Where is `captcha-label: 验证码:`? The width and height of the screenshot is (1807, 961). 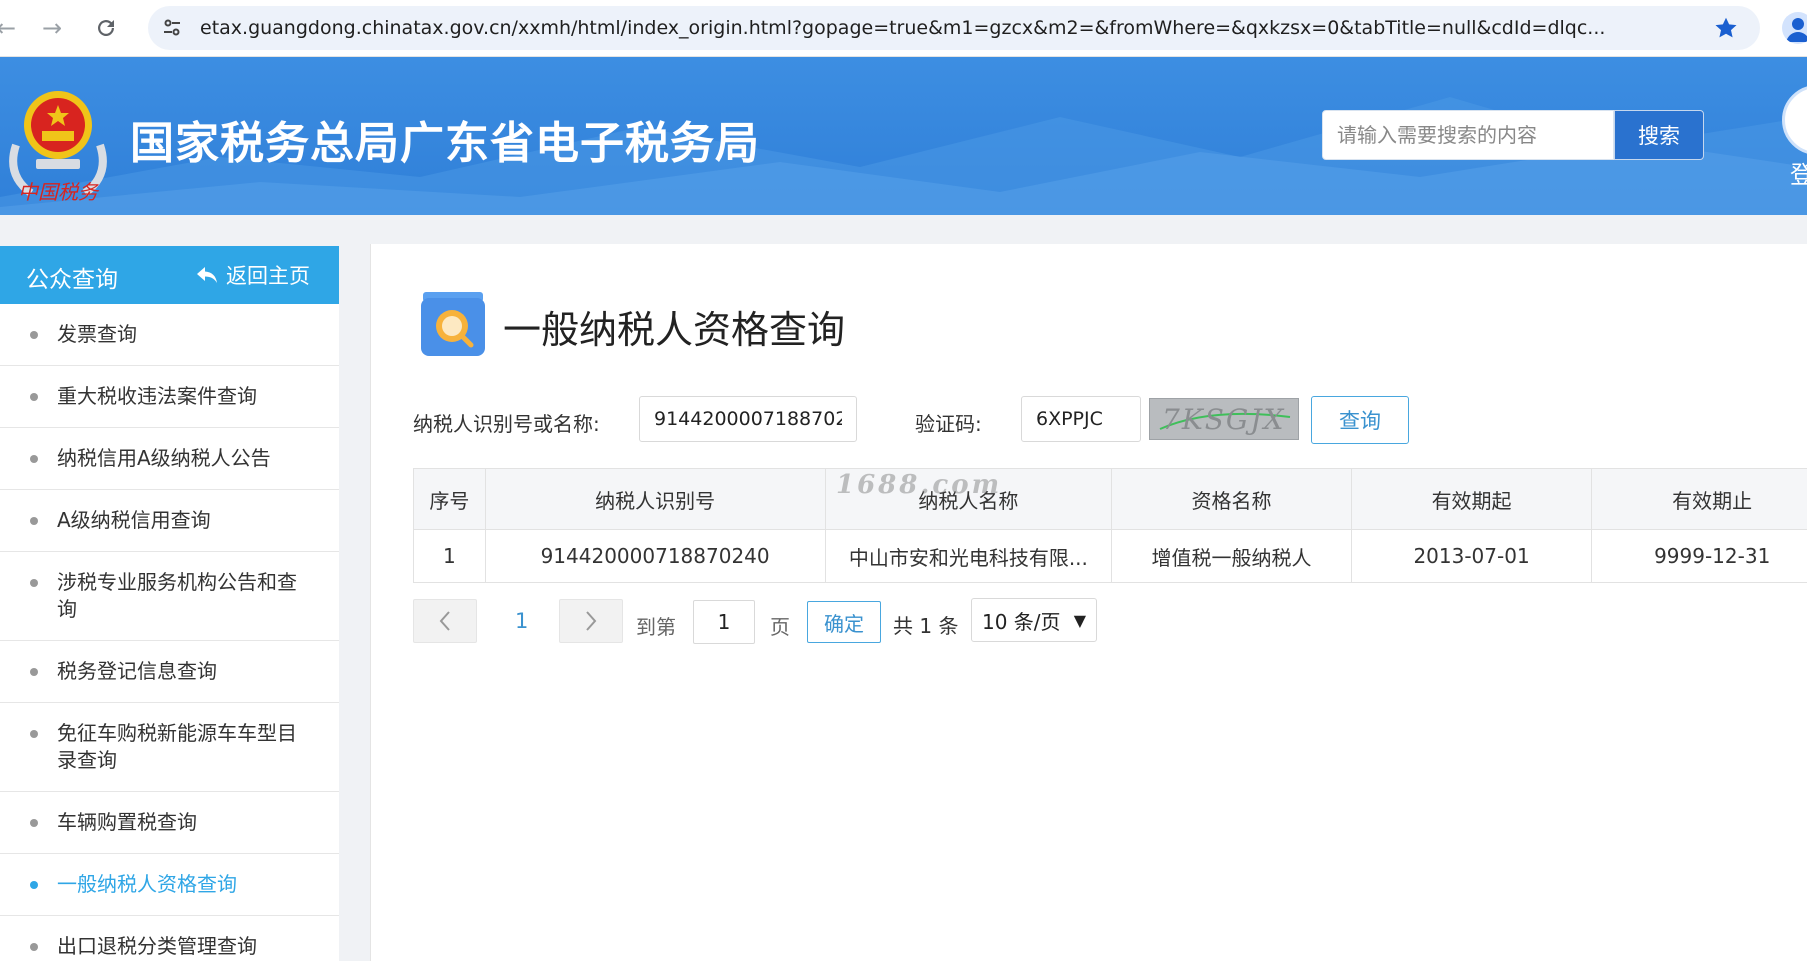
captcha-label: 验证码: is located at coordinates (948, 424).